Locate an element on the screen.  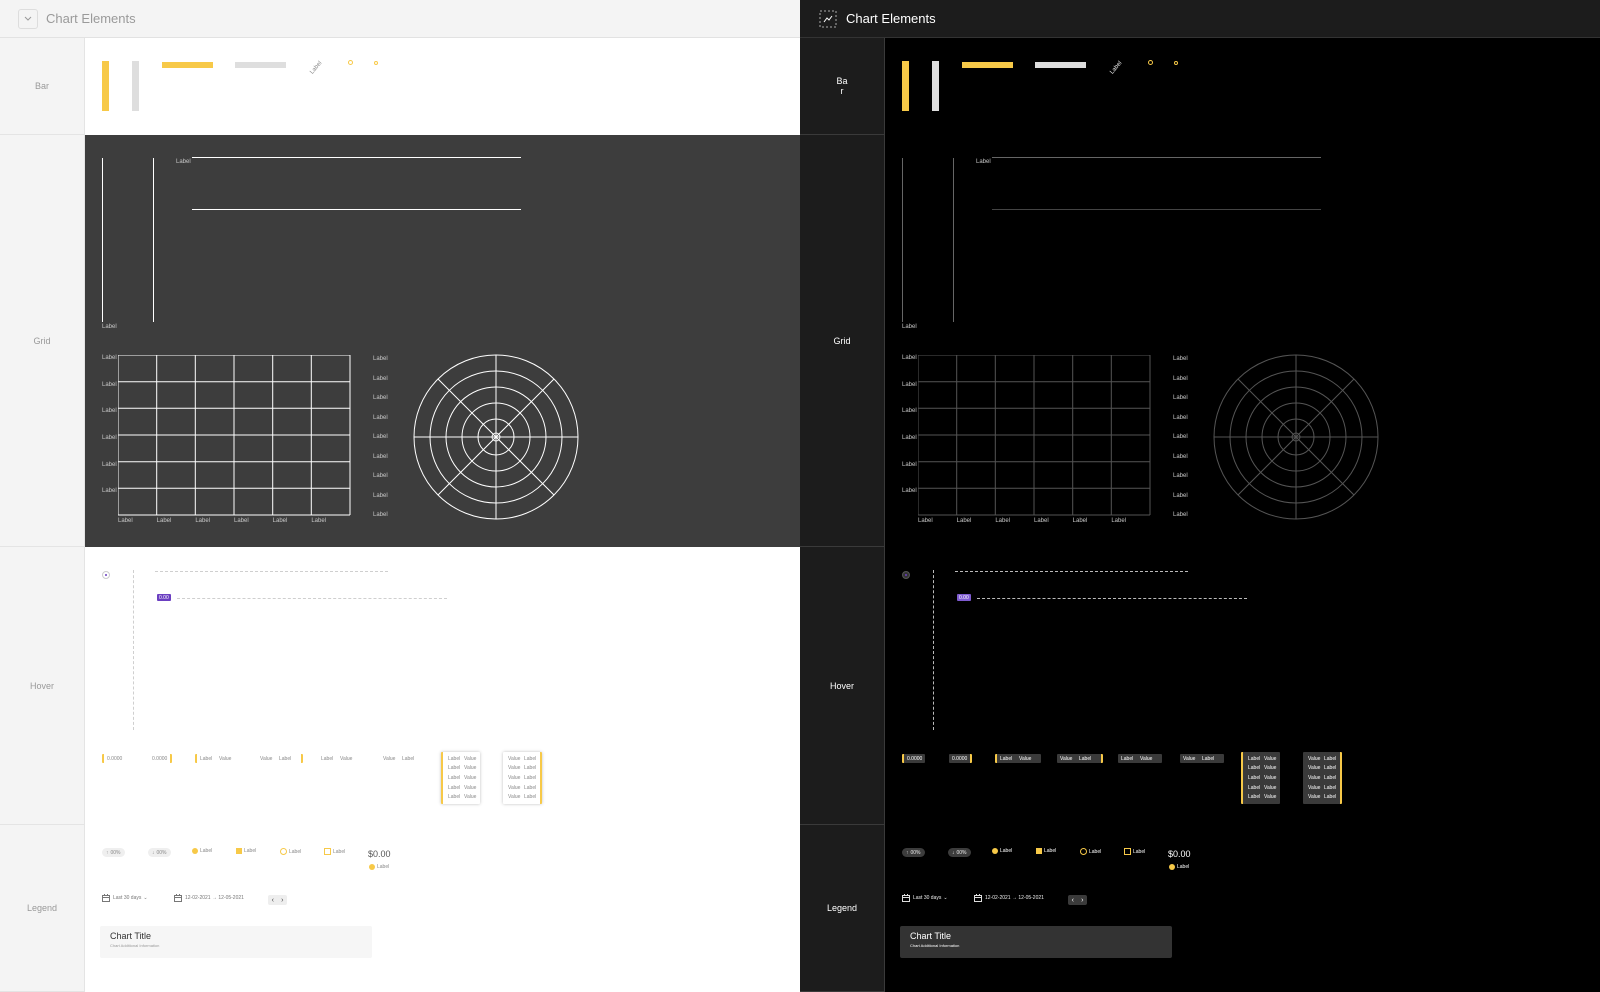
hover-number: 0.0000 is located at coordinates (915, 758).